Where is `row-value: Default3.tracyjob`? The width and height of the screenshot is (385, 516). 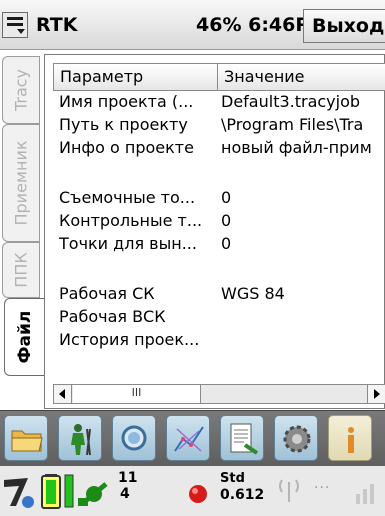 row-value: Default3.tracyjob is located at coordinates (291, 101).